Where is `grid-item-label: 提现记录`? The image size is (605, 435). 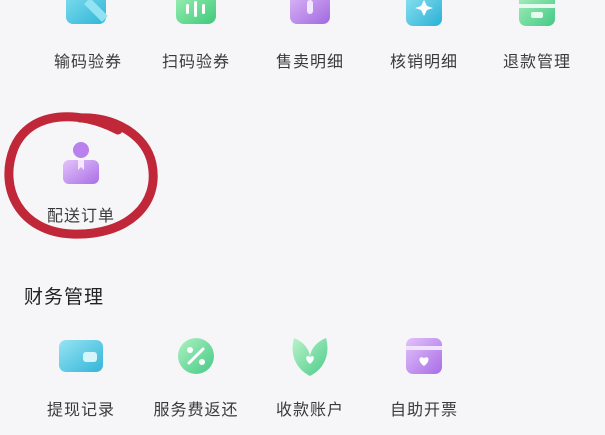 grid-item-label: 提现记录 is located at coordinates (80, 409).